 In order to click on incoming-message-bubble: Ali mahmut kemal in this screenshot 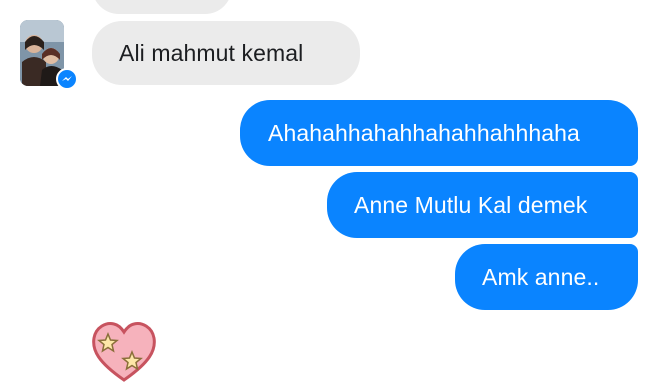, I will do `click(226, 53)`.